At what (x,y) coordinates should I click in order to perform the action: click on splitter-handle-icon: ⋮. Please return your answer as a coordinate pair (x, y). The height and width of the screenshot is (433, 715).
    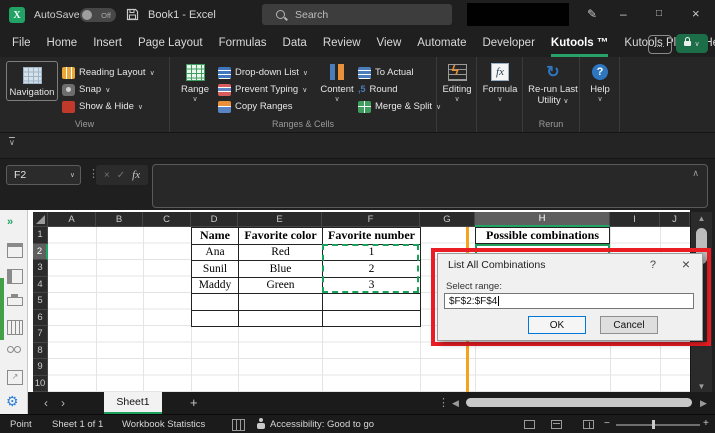
    Looking at the image, I should click on (443, 402).